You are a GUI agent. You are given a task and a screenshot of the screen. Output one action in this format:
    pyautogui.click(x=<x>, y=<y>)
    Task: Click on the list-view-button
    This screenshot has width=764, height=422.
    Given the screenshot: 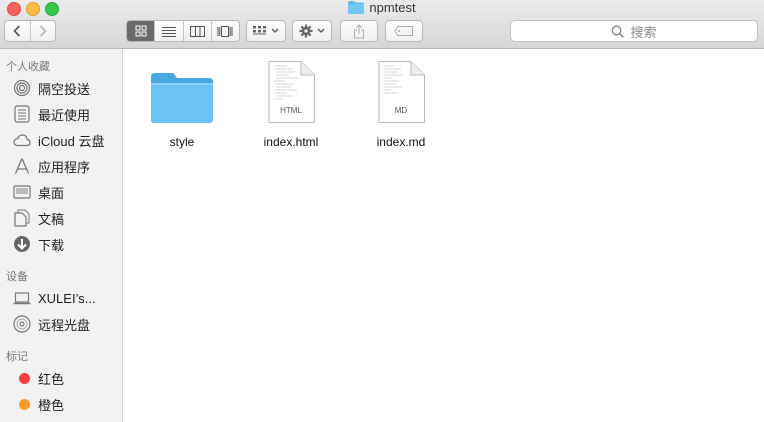 What is the action you would take?
    pyautogui.click(x=168, y=31)
    